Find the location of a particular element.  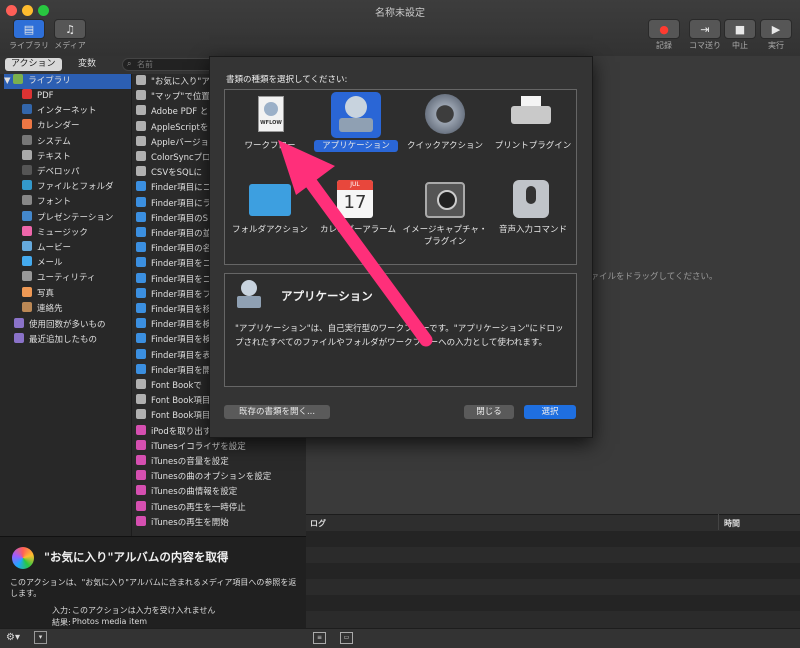

print-plugin-type-label: プリントプラグイン is located at coordinates (533, 146).